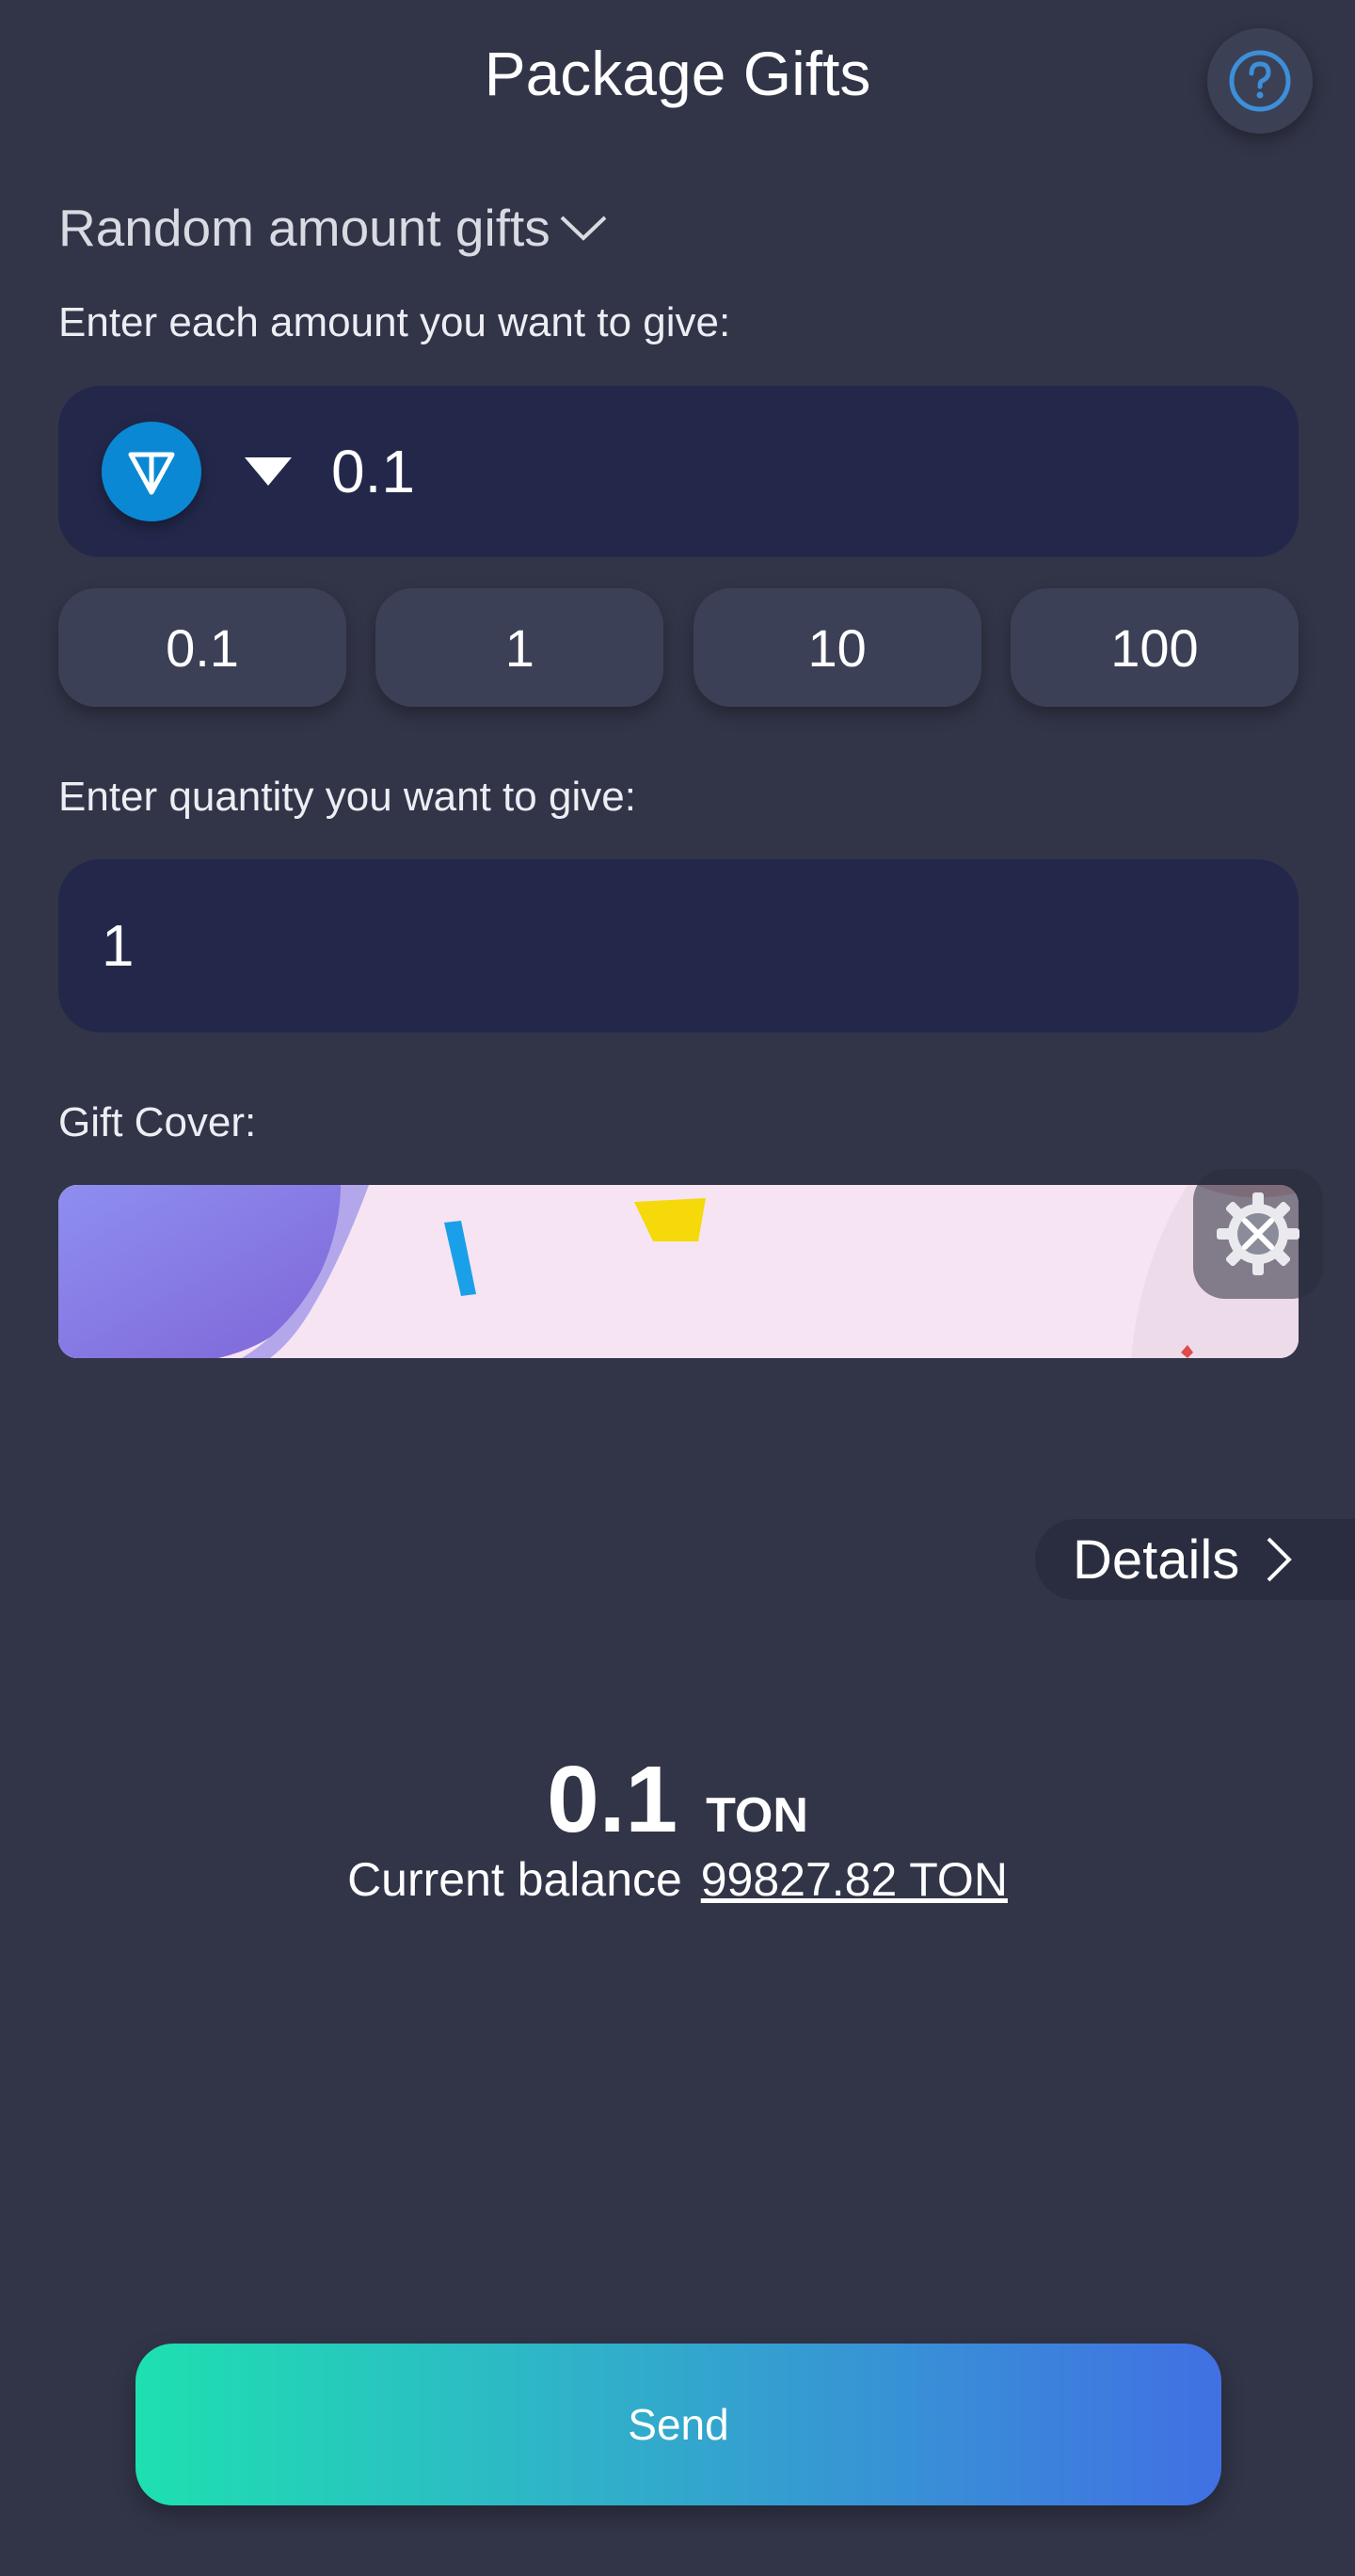  I want to click on send-button: Send, so click(678, 2424).